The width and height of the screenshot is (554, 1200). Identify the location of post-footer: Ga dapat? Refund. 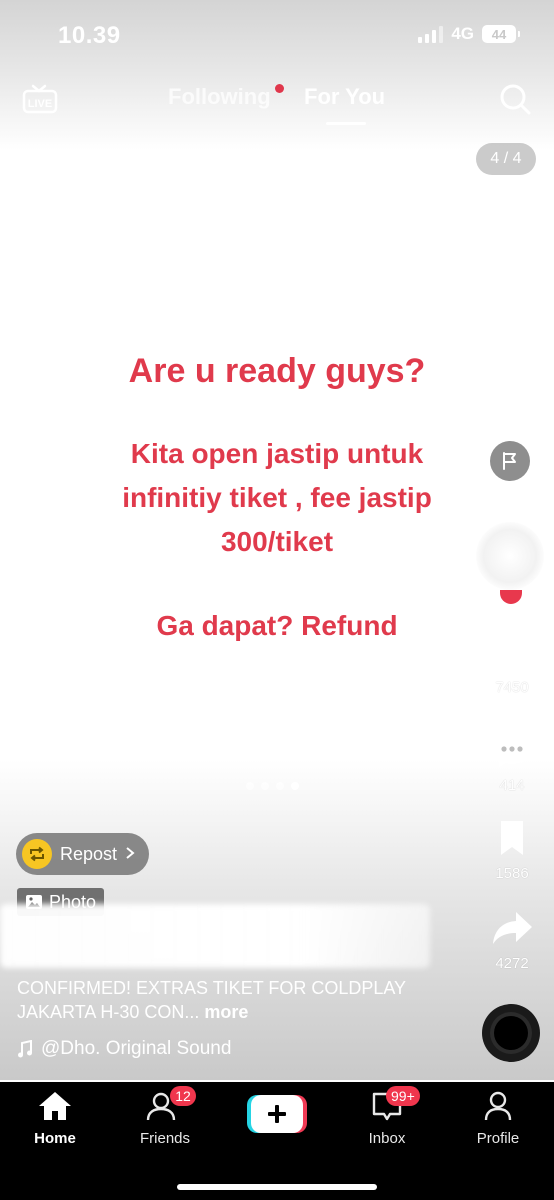
(277, 625).